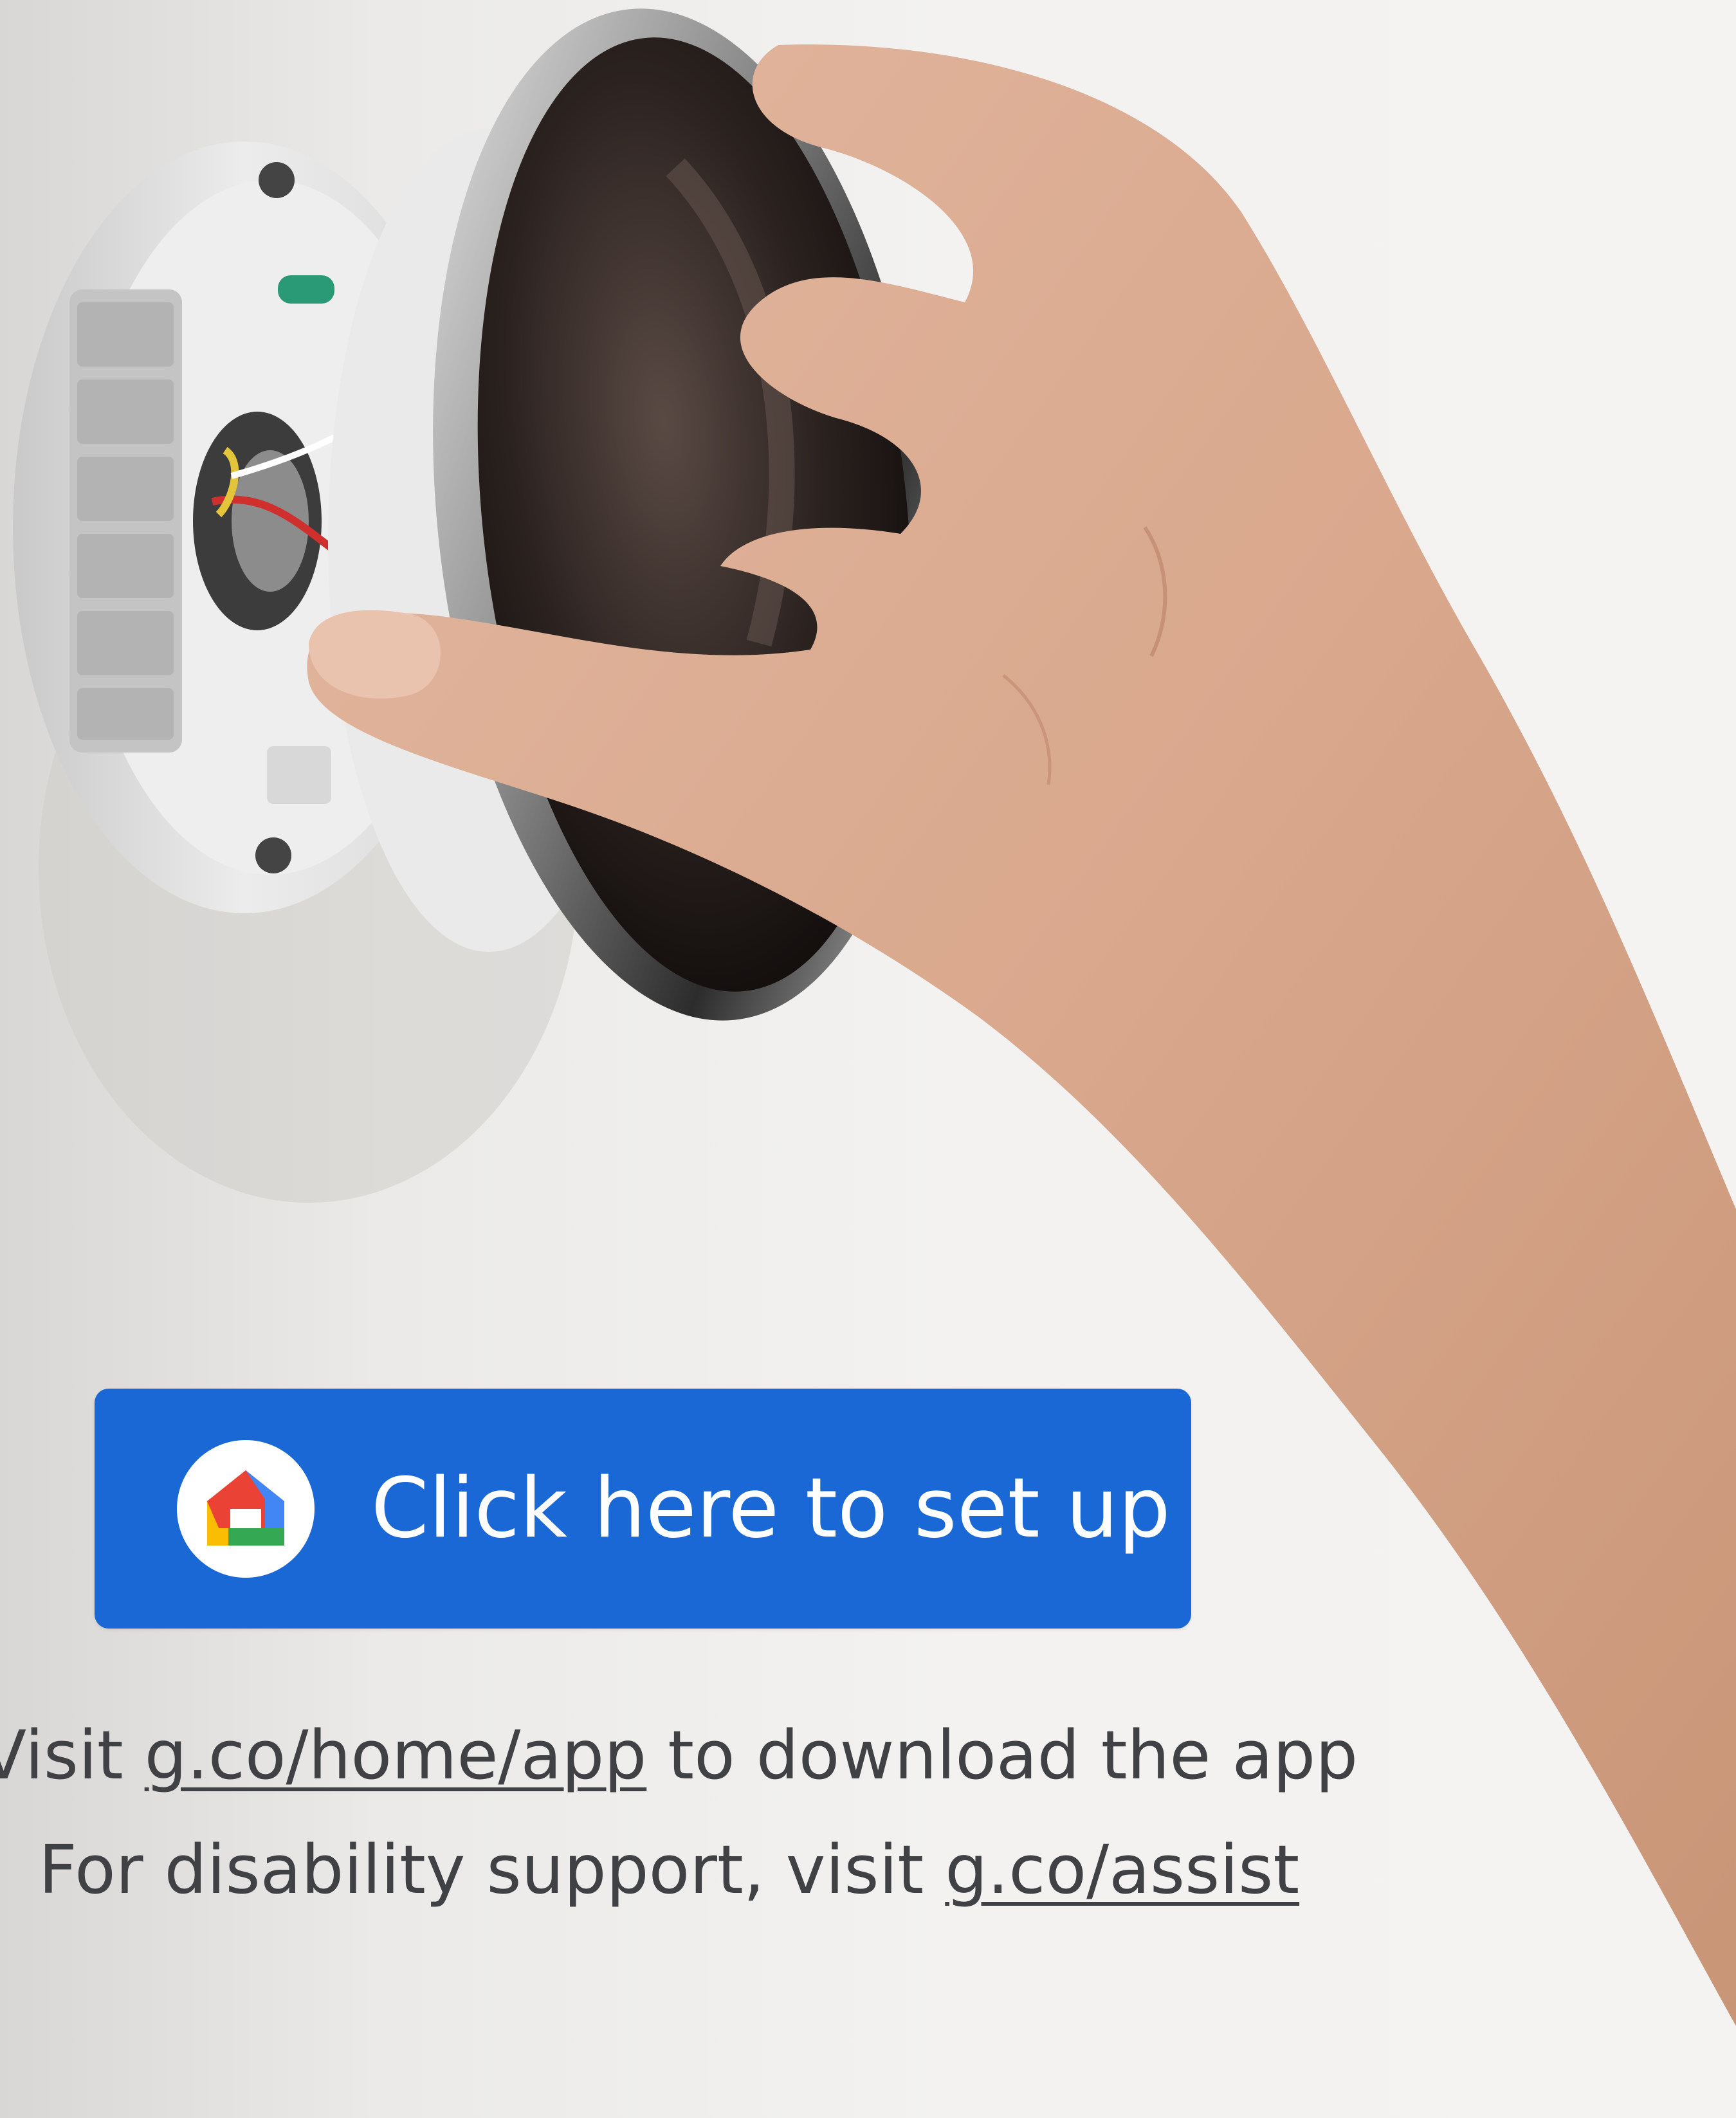 The image size is (1736, 2118). I want to click on download-app-line: Visit g.co/home/app to download the app, so click(679, 1755).